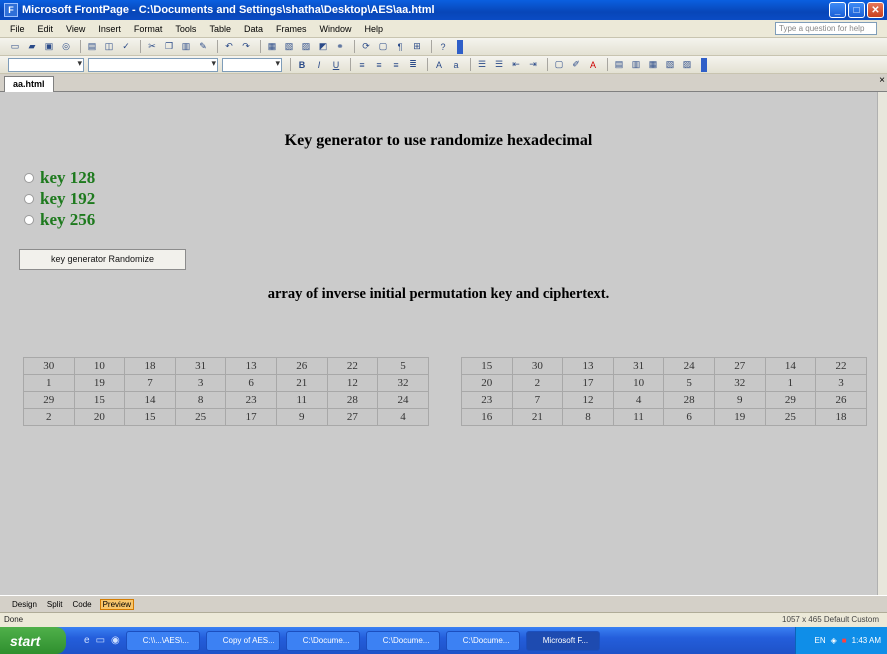 The height and width of the screenshot is (654, 887). What do you see at coordinates (46, 29) in the screenshot?
I see `menu-edit: Edit` at bounding box center [46, 29].